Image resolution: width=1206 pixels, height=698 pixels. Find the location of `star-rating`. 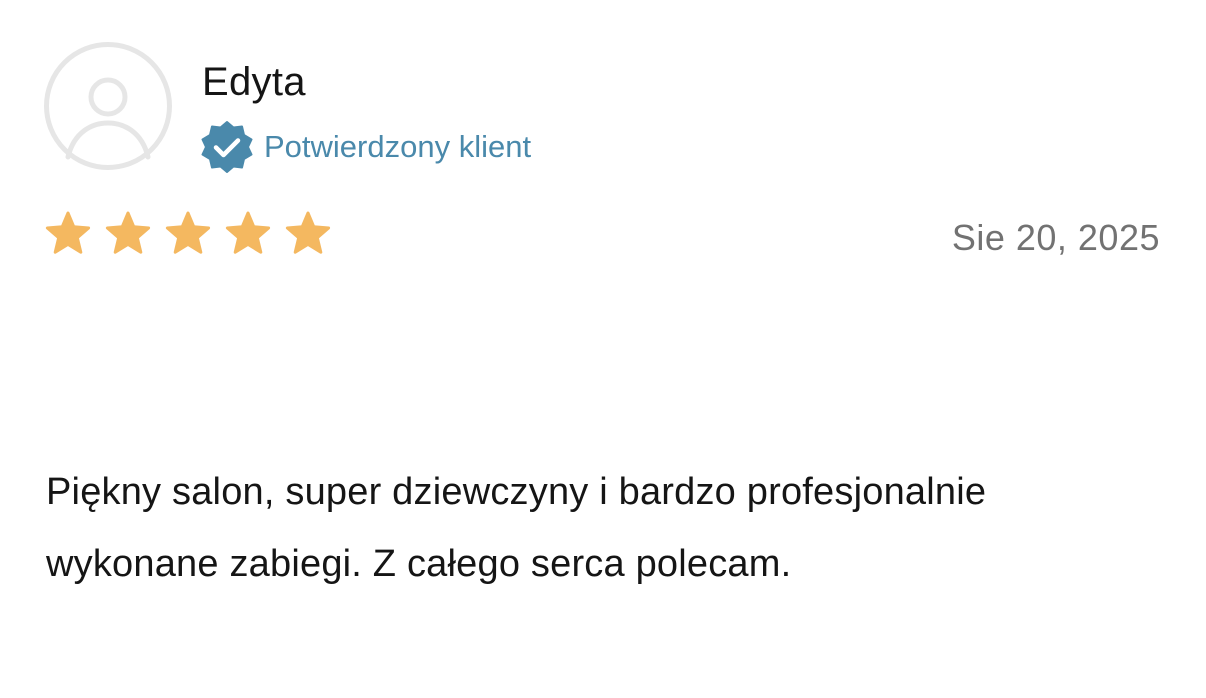

star-rating is located at coordinates (188, 234).